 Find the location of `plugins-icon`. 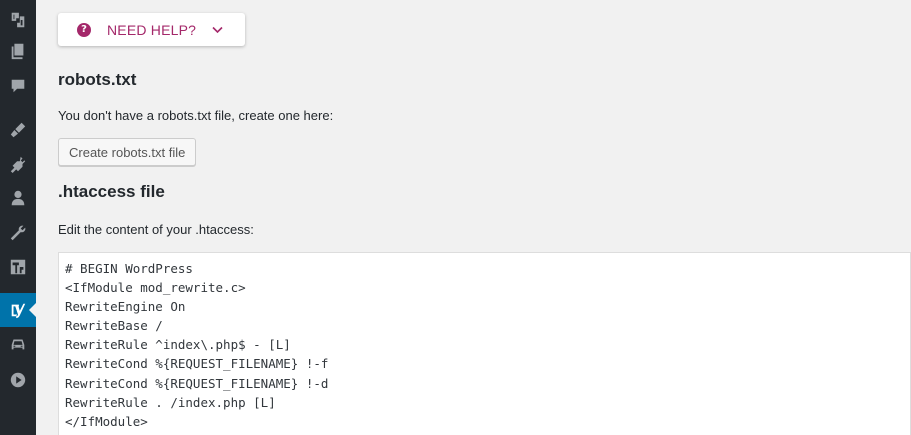

plugins-icon is located at coordinates (18, 164).